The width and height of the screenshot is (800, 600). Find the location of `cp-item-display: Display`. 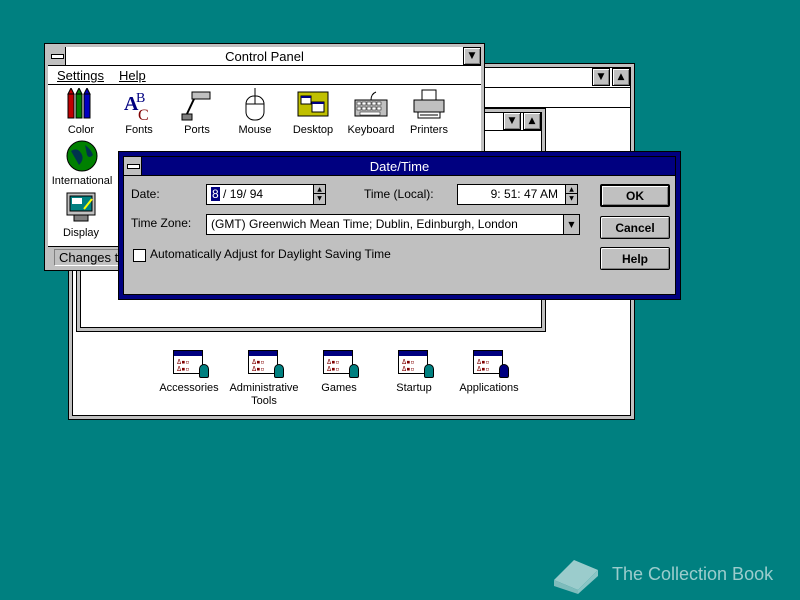

cp-item-display: Display is located at coordinates (81, 215).